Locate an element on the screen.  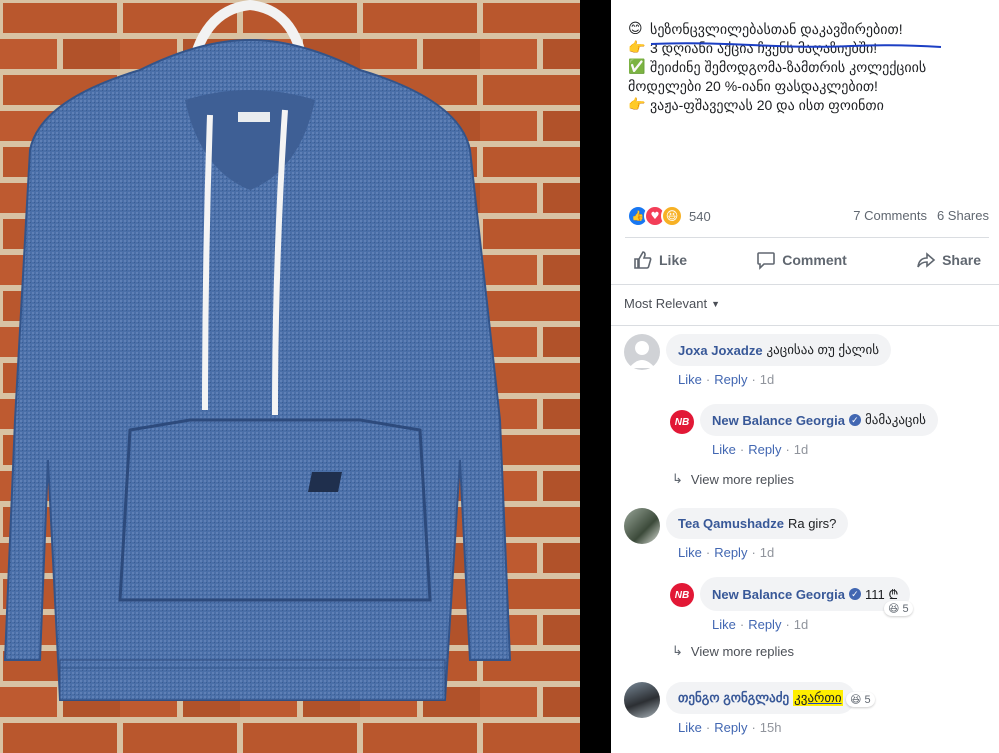
comment-bubble: New Balance Georgia ✓ მამაკაცის is located at coordinates (819, 420).